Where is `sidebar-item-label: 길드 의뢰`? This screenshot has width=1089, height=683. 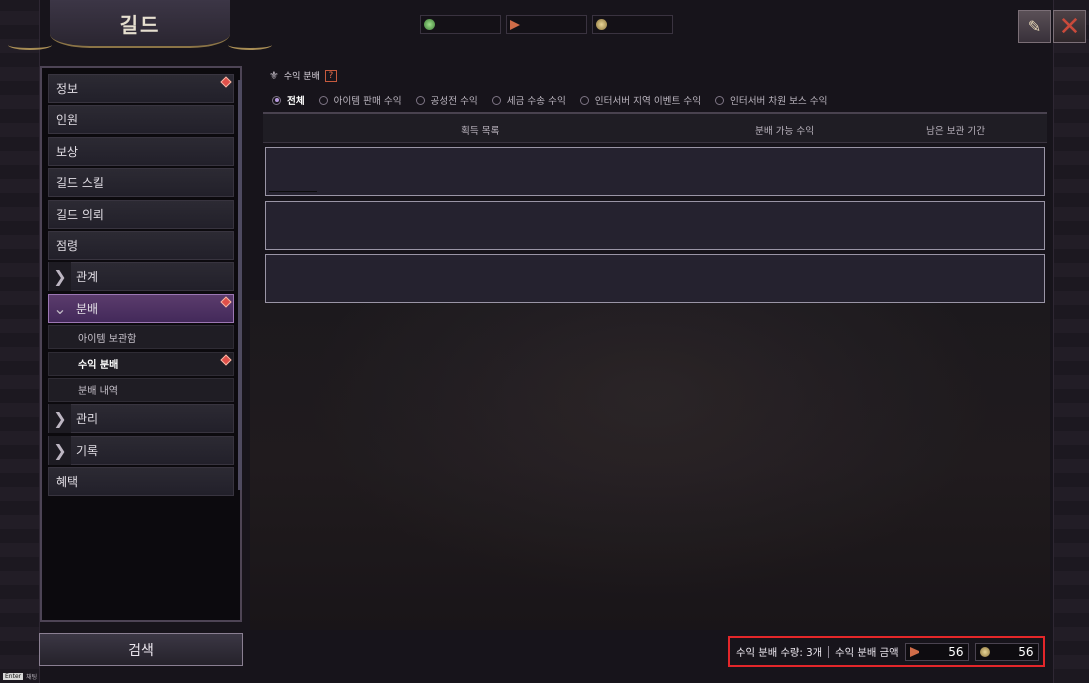 sidebar-item-label: 길드 의뢰 is located at coordinates (80, 214).